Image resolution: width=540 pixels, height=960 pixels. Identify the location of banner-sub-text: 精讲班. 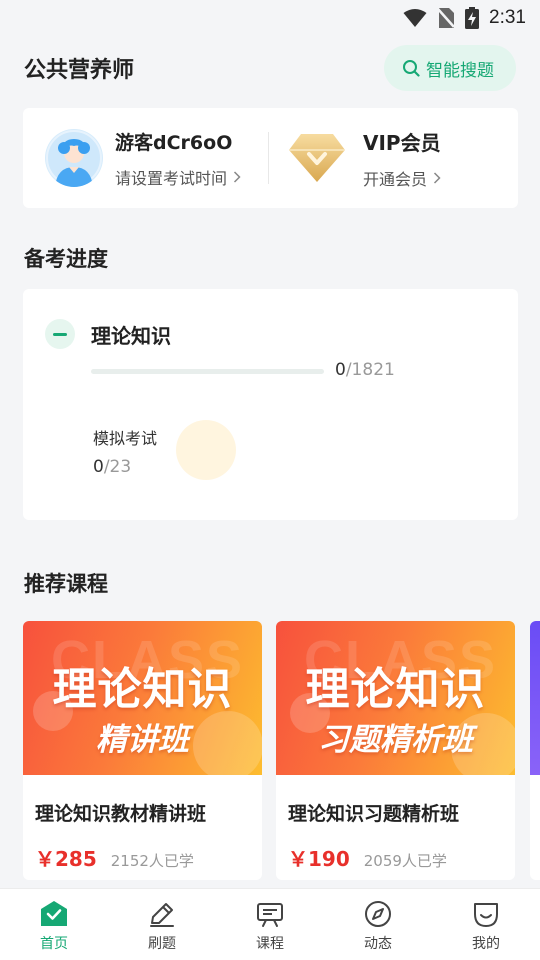
(142, 740).